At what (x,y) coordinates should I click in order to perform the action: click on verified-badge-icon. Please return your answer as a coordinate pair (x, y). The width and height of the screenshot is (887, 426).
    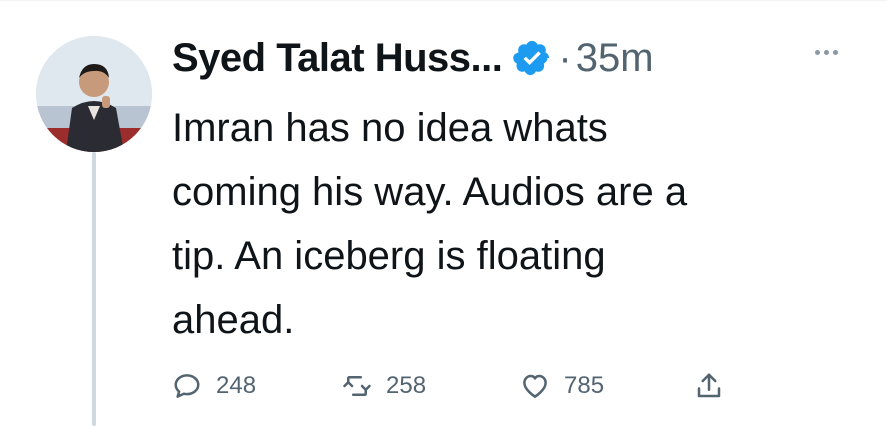
    Looking at the image, I should click on (532, 58).